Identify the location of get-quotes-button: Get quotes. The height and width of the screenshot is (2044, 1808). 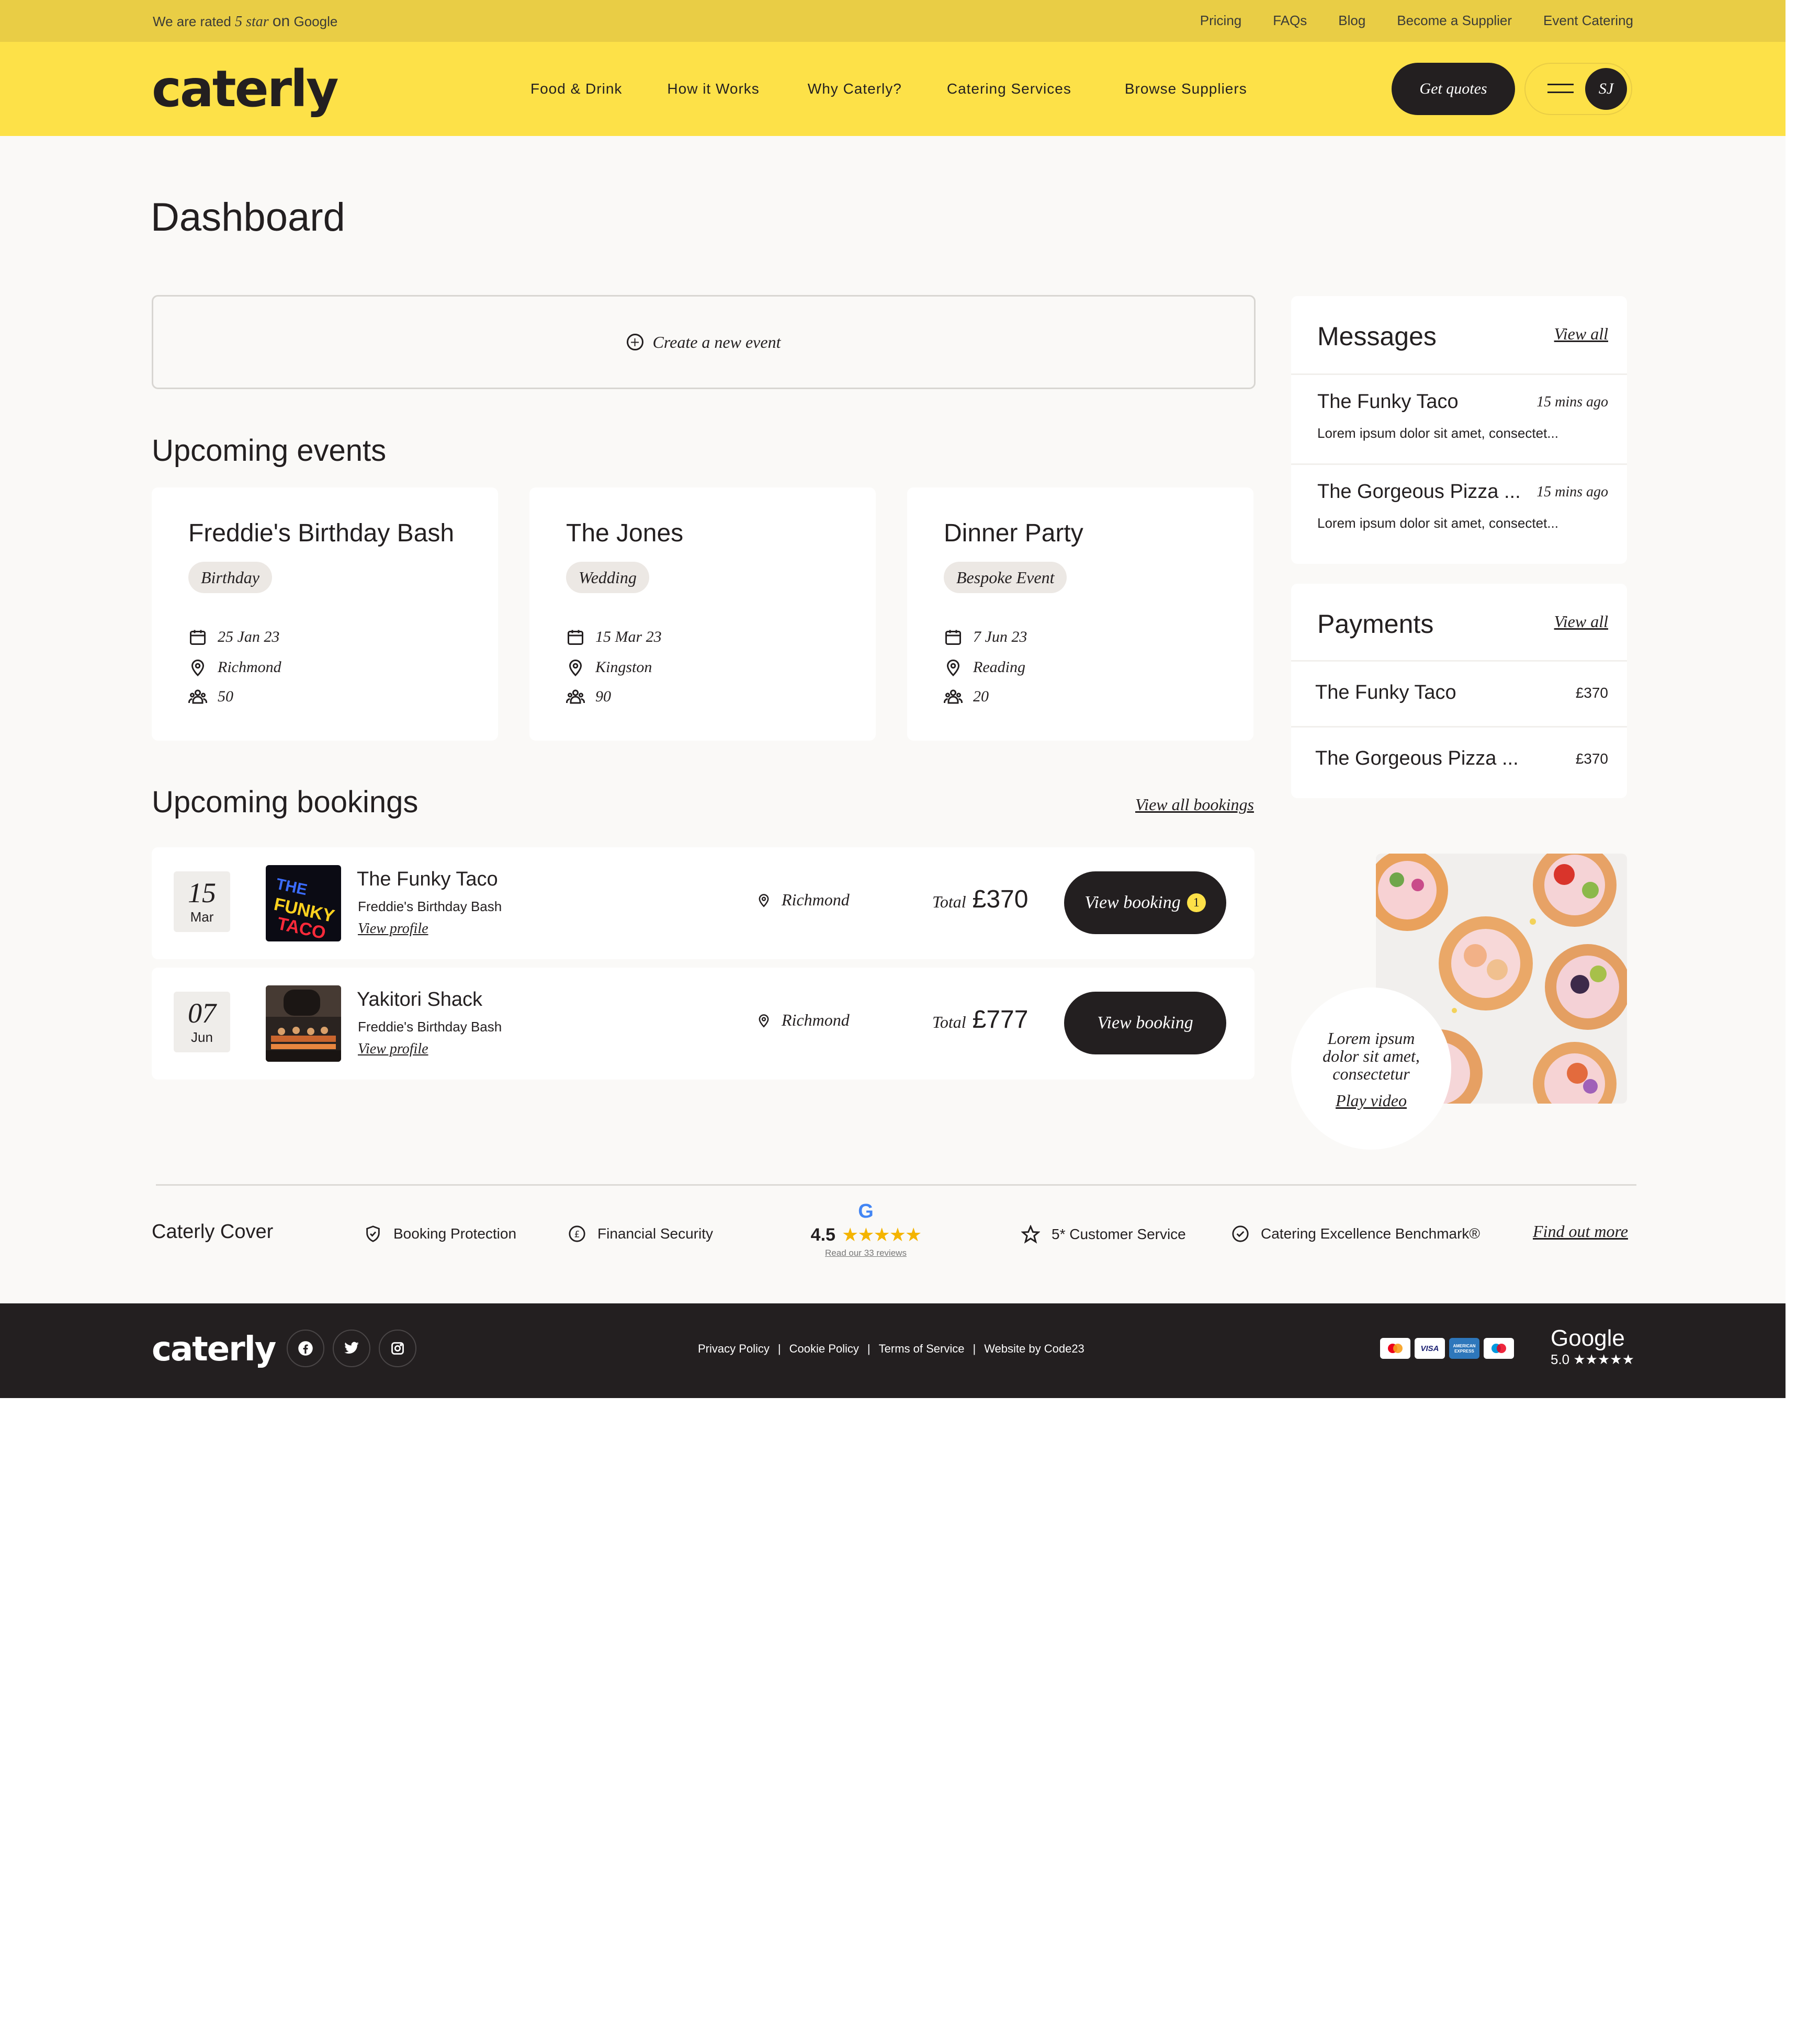
(1453, 89).